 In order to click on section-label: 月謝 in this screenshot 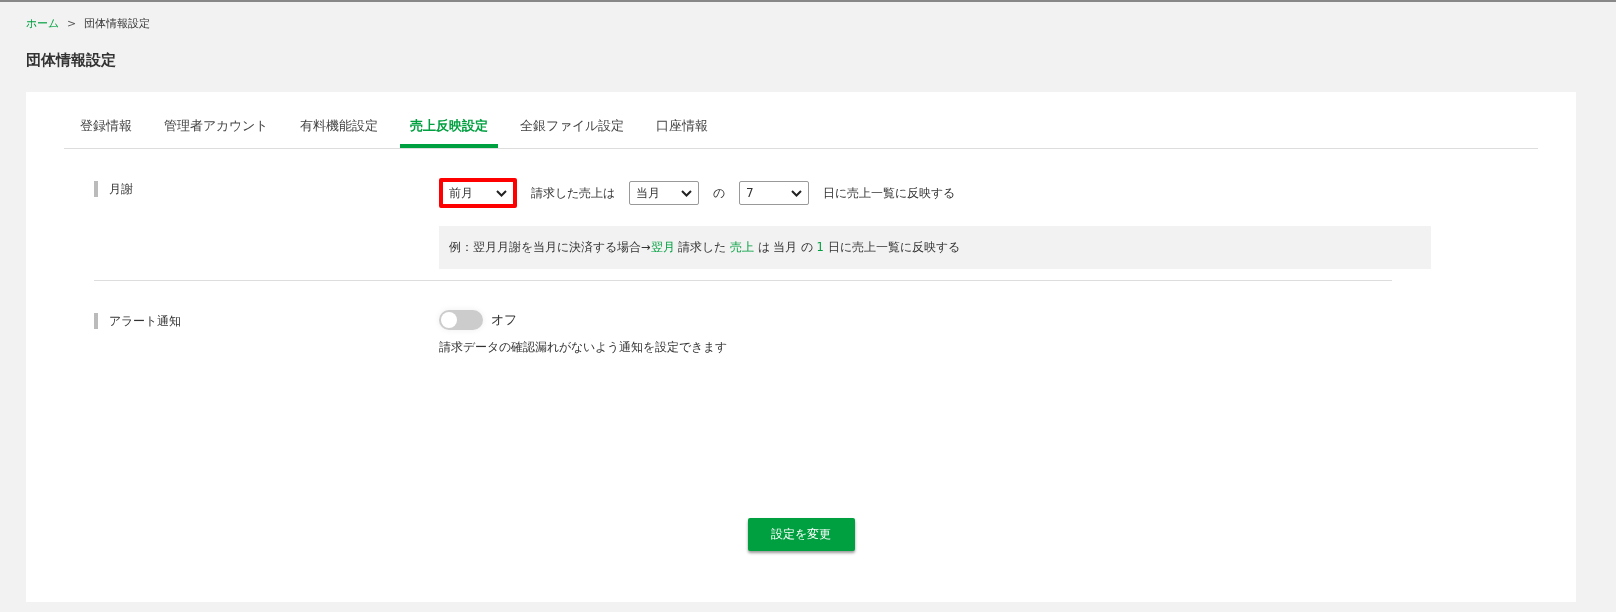, I will do `click(266, 189)`.